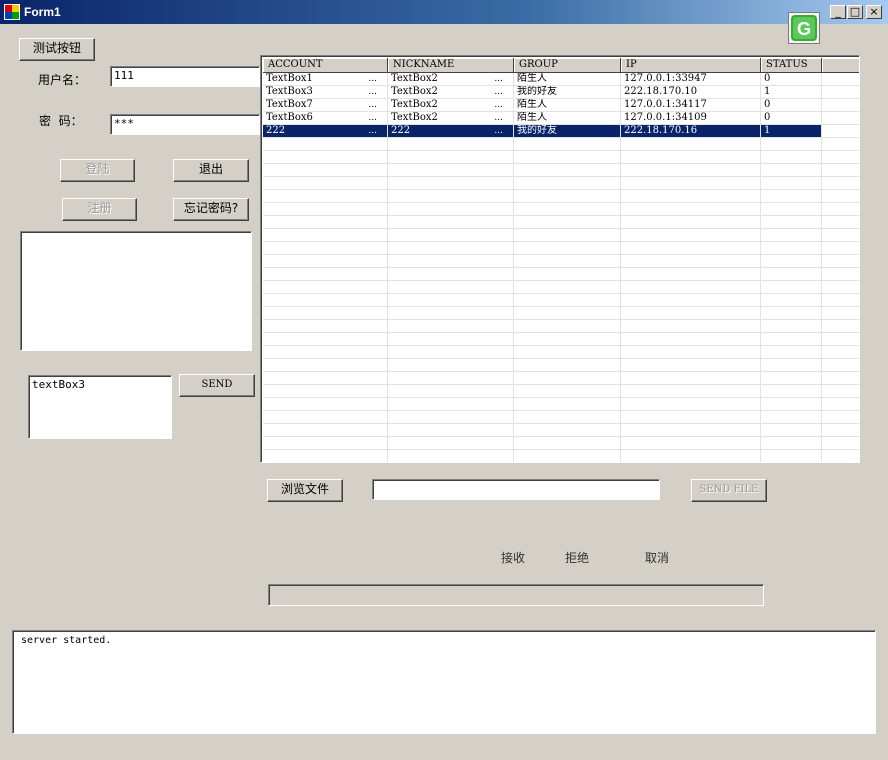 This screenshot has width=888, height=760. What do you see at coordinates (791, 92) in the screenshot?
I see `cell-status: 1` at bounding box center [791, 92].